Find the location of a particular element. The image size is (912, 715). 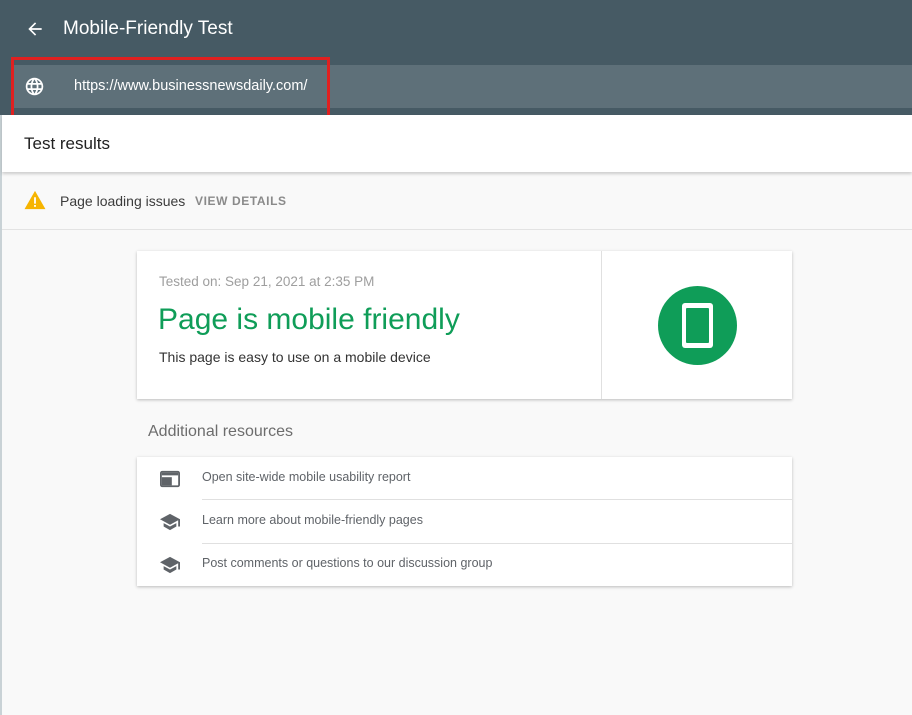

globe-icon is located at coordinates (34, 86).